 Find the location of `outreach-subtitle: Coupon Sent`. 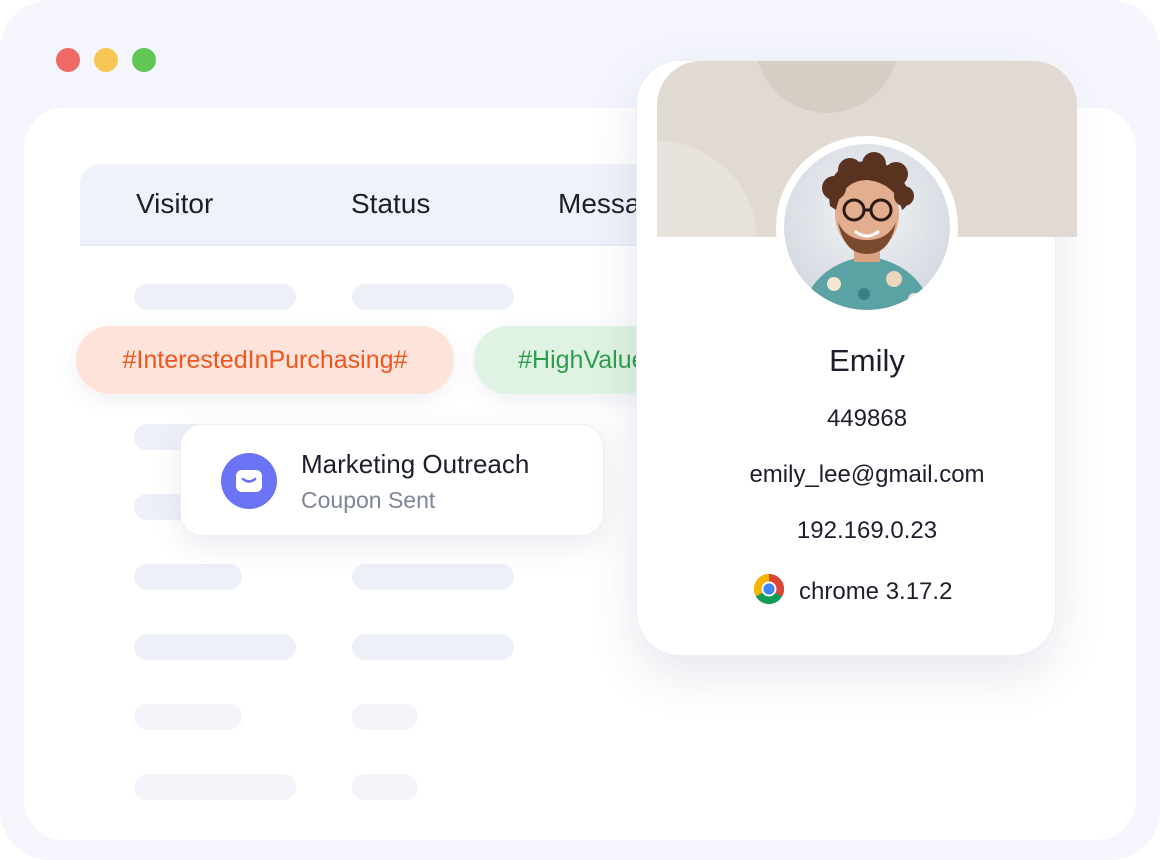

outreach-subtitle: Coupon Sent is located at coordinates (368, 500).